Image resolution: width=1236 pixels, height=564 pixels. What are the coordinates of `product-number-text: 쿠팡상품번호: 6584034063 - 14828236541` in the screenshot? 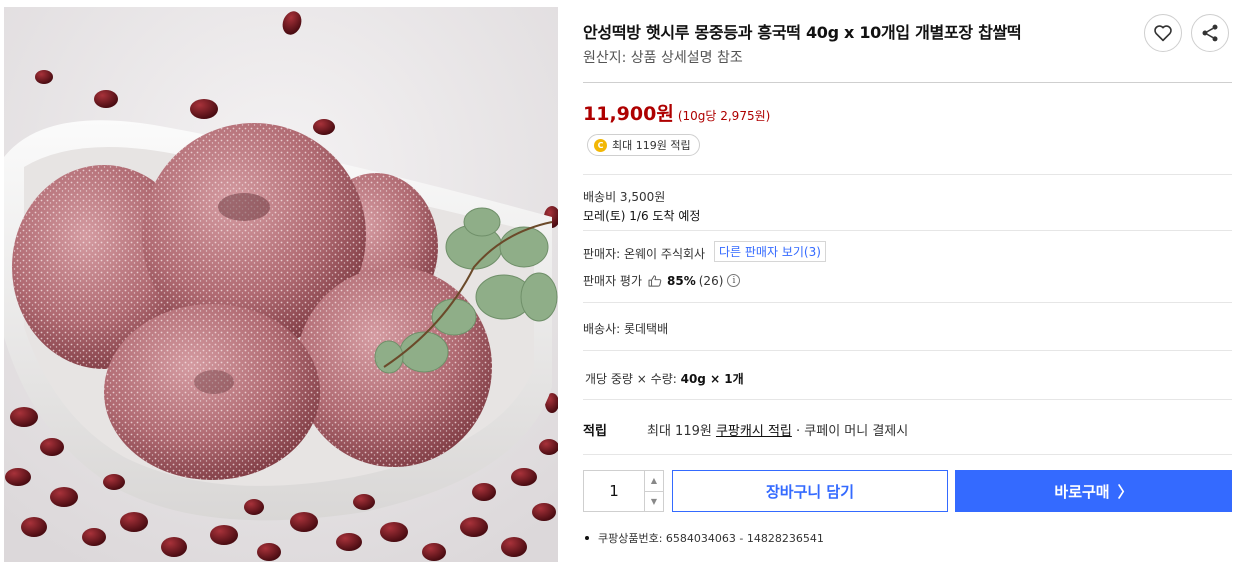 It's located at (711, 538).